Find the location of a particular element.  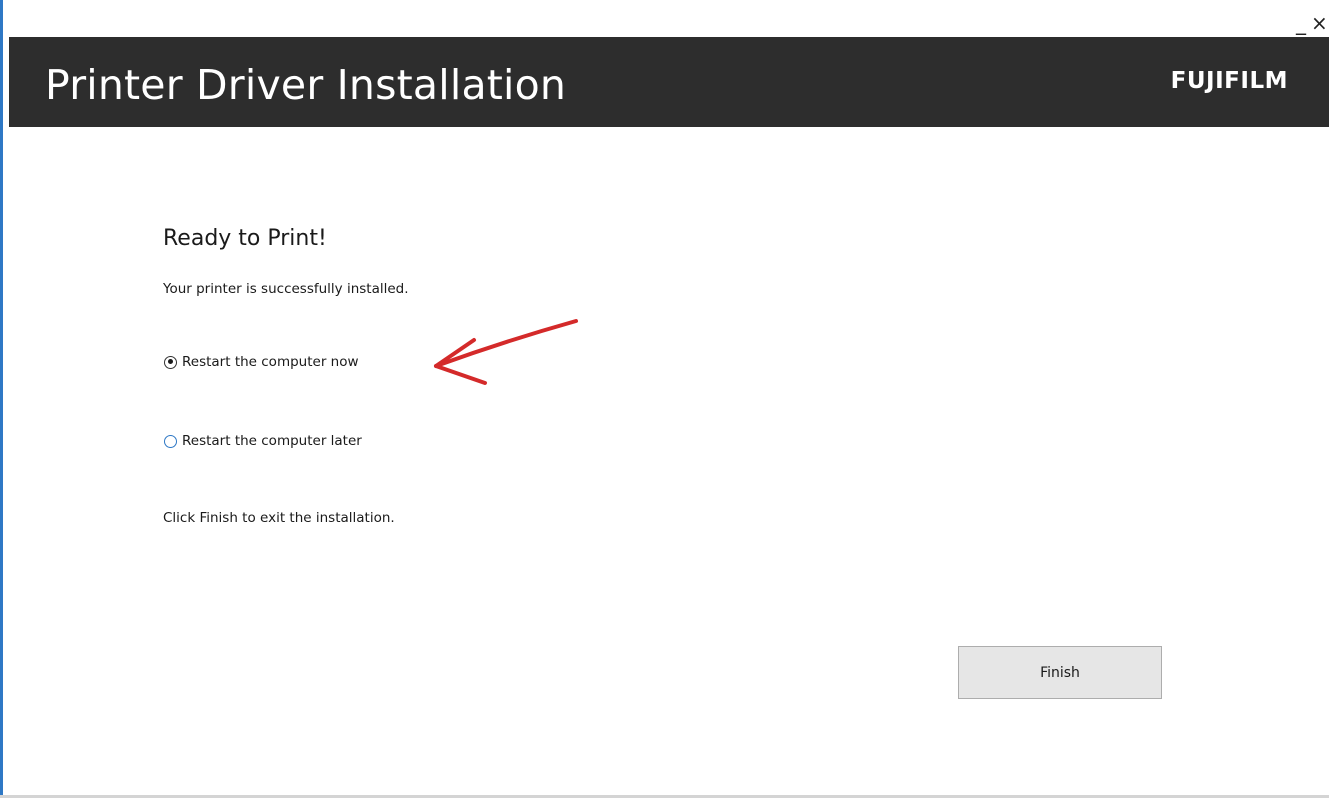

restart-later-label: Restart the computer later is located at coordinates (272, 441).